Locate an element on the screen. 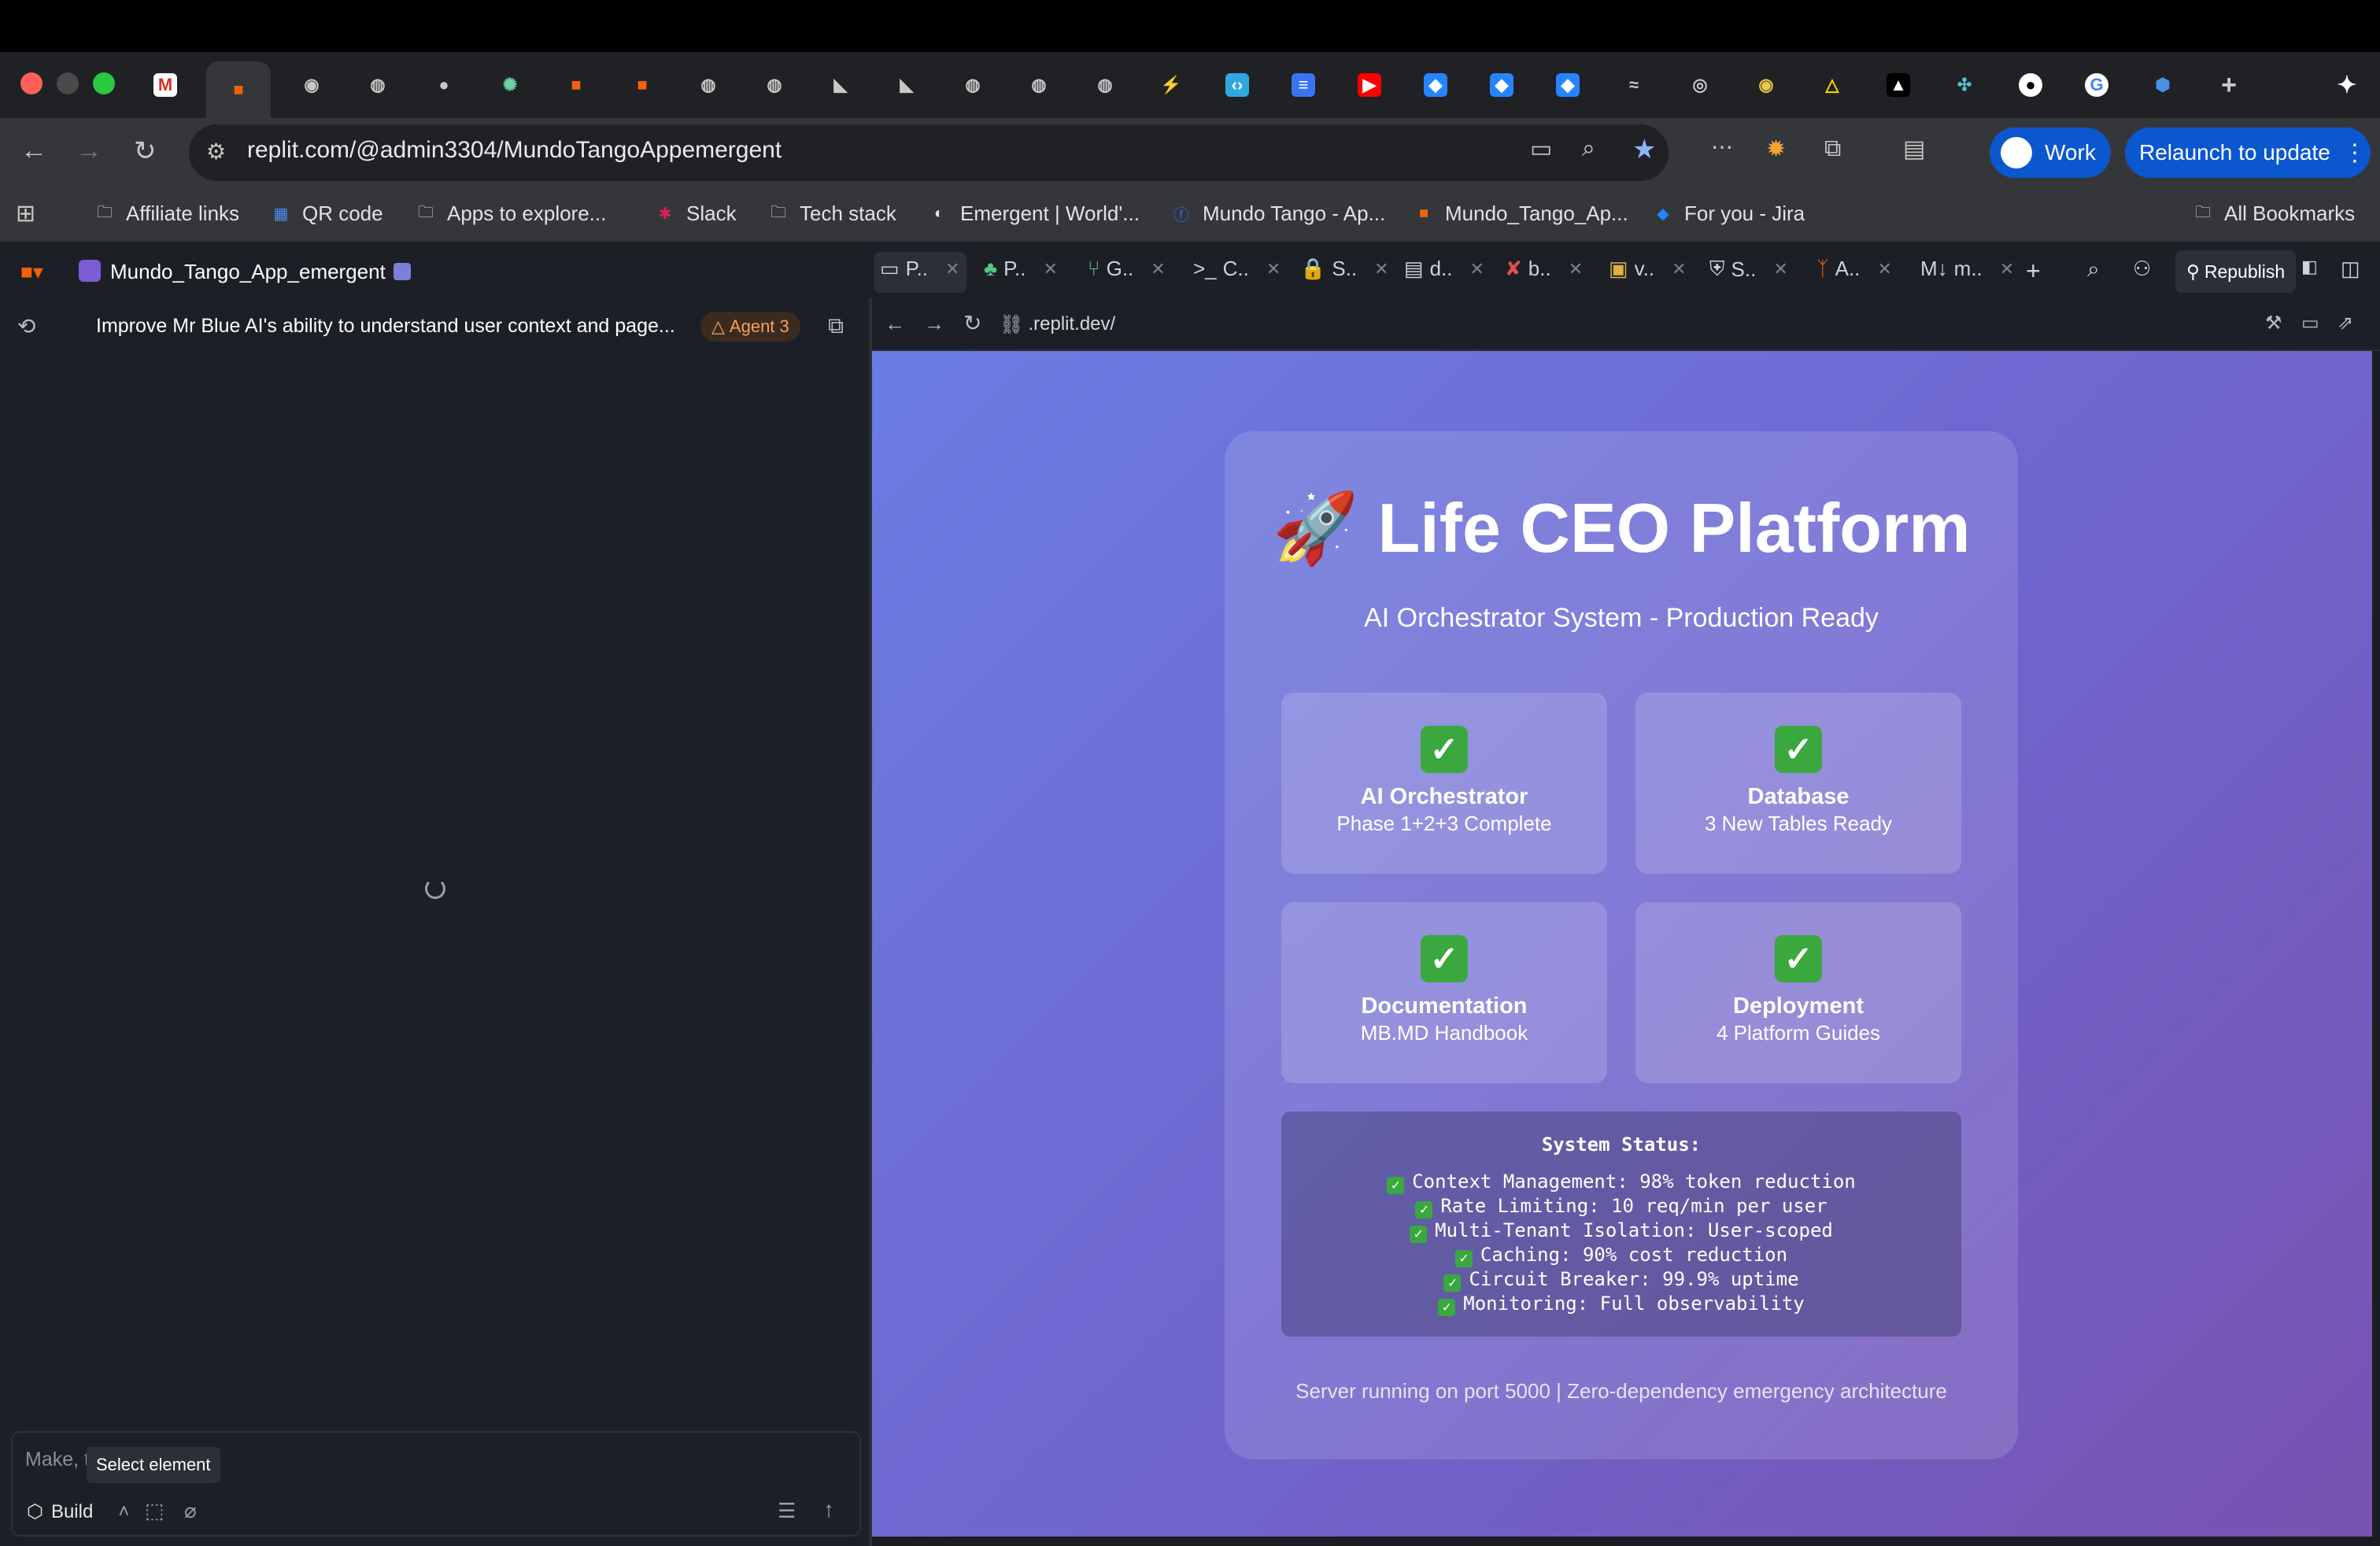 This screenshot has height=1546, width=2380. bookmark-star-icon: ★ is located at coordinates (1644, 150).